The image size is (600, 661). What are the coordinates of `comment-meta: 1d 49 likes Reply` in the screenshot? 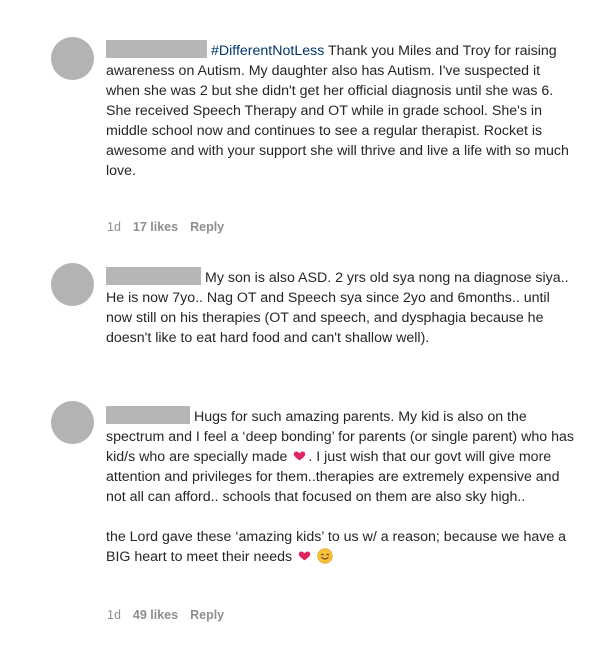 It's located at (165, 615).